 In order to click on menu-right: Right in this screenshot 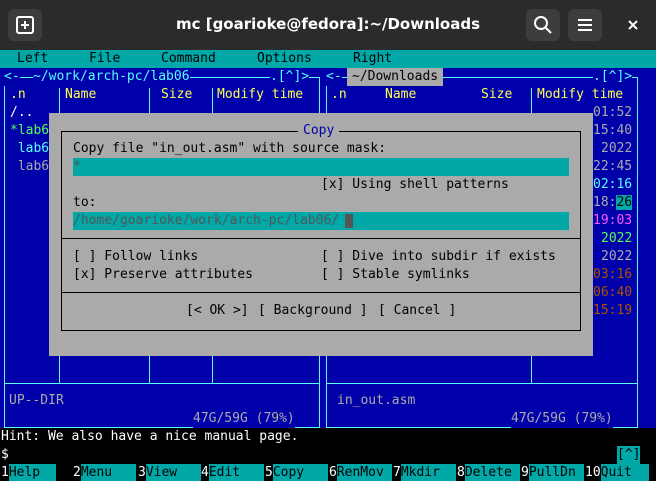, I will do `click(372, 59)`.